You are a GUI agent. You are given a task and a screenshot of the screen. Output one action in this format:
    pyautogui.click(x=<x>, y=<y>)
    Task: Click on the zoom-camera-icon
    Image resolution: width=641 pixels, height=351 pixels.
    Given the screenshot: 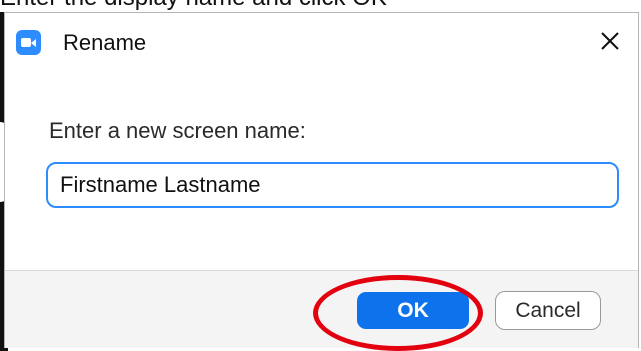 What is the action you would take?
    pyautogui.click(x=28, y=42)
    